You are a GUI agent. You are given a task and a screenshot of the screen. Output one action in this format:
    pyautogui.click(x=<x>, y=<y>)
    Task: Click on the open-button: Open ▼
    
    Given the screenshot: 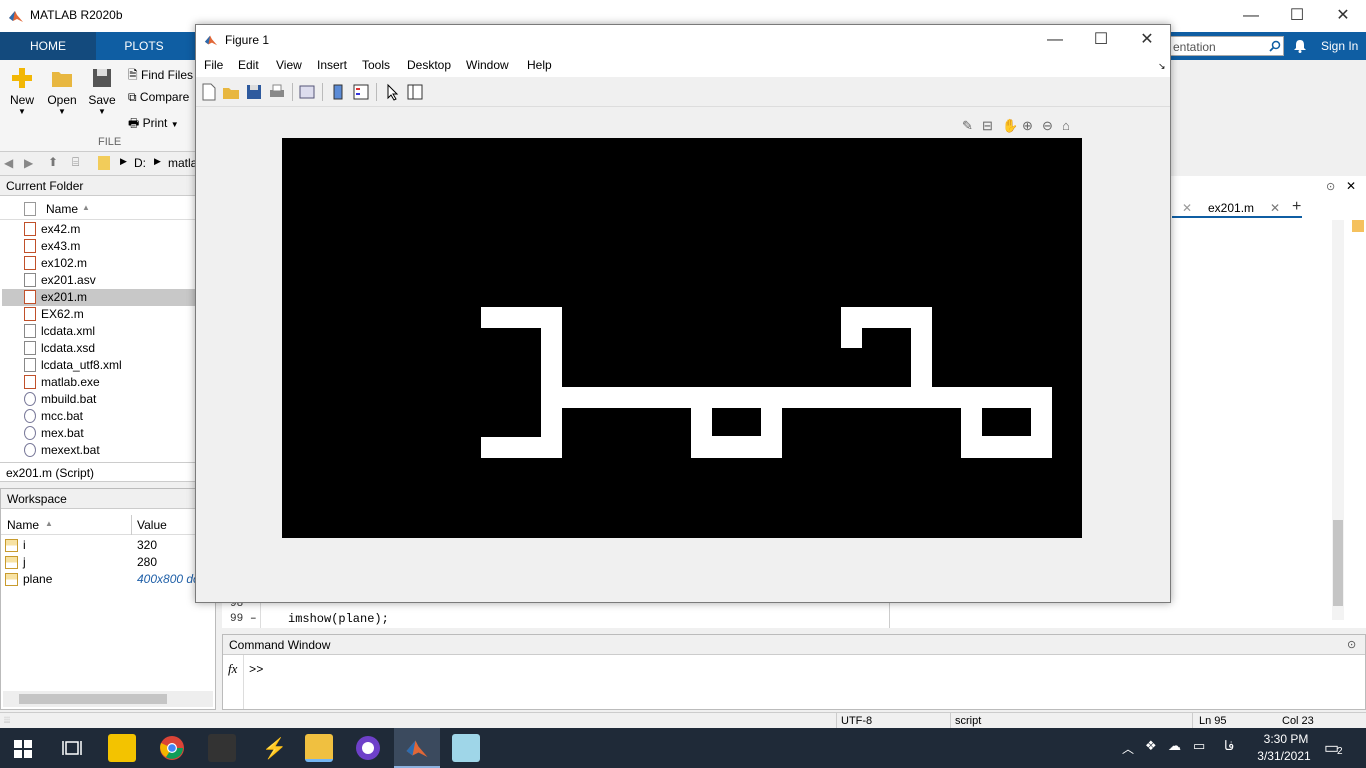 What is the action you would take?
    pyautogui.click(x=62, y=91)
    